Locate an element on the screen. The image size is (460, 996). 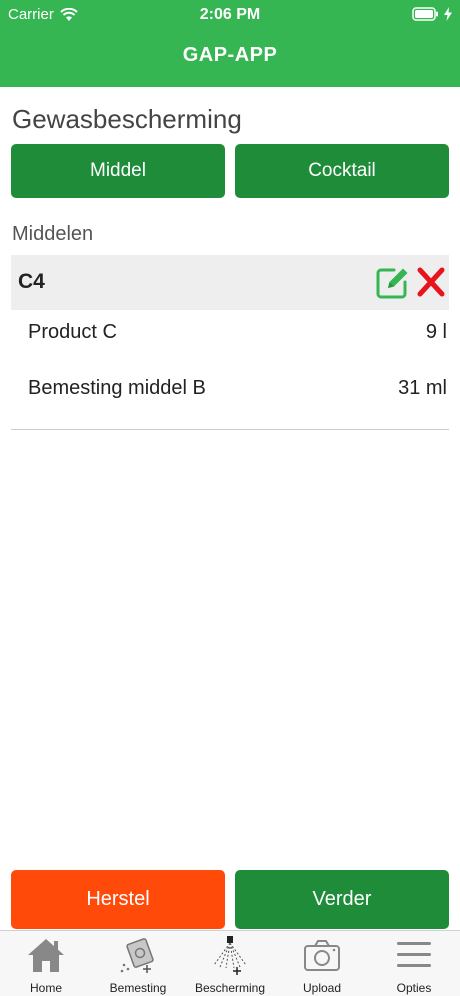
battery-indicator is located at coordinates (432, 14).